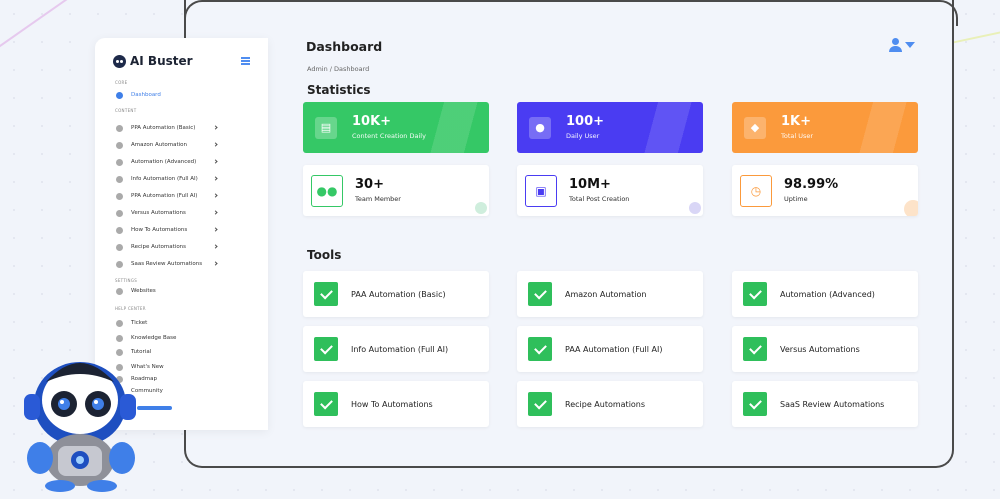 Image resolution: width=1000 pixels, height=499 pixels. What do you see at coordinates (186, 145) in the screenshot?
I see `sidebar-item-amazon: Amazon Automation` at bounding box center [186, 145].